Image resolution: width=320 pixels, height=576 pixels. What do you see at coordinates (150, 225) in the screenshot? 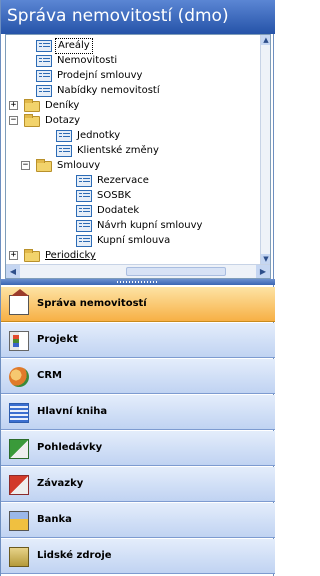
I see `tree-item-label: Návrh kupní smlouvy` at bounding box center [150, 225].